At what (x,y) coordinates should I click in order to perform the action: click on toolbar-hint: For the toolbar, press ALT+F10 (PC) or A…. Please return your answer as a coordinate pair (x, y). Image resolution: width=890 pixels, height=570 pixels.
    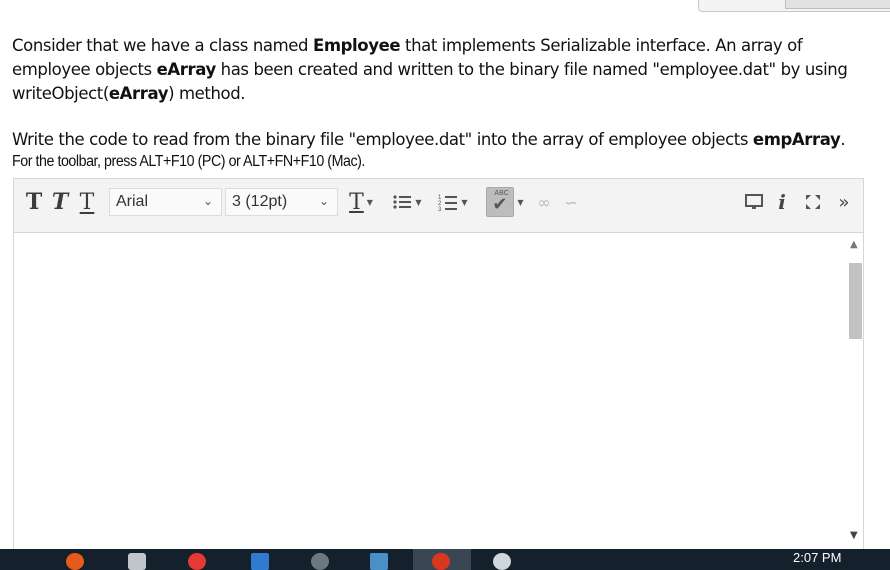
    Looking at the image, I should click on (188, 161).